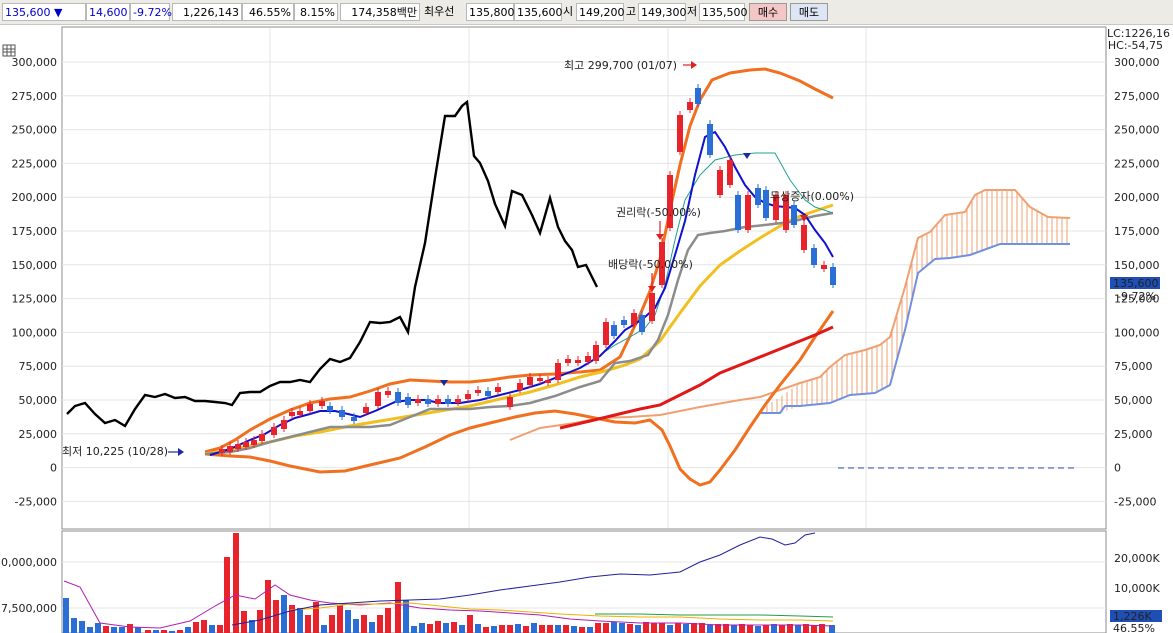 The width and height of the screenshot is (1173, 633). What do you see at coordinates (35, 299) in the screenshot?
I see `left-axis-label: 125,000` at bounding box center [35, 299].